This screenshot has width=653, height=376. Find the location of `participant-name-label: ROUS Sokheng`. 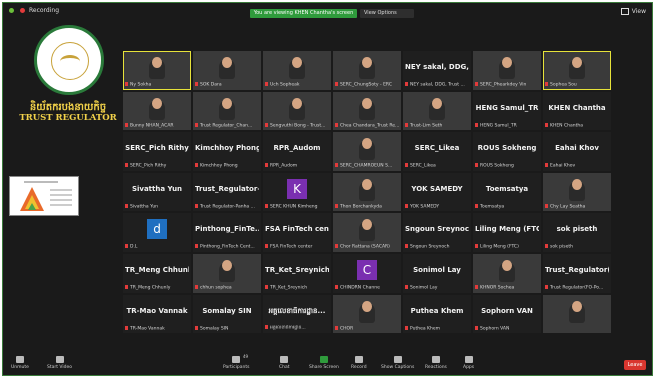

participant-name-label: ROUS Sokheng is located at coordinates (507, 166).